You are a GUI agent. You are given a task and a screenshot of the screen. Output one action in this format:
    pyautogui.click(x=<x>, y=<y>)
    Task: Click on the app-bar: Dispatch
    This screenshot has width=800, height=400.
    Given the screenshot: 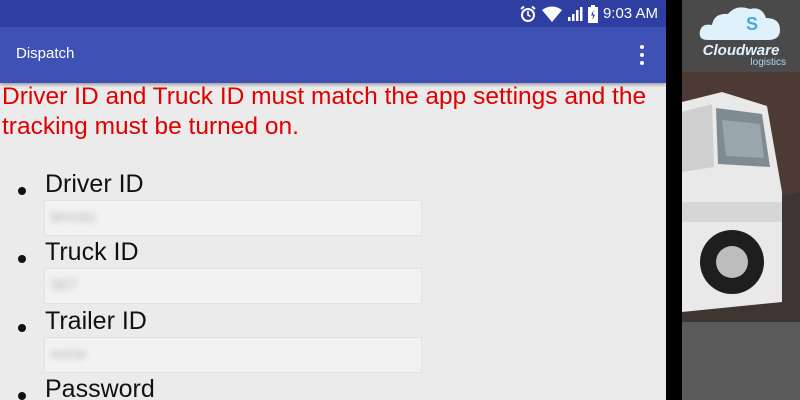 What is the action you would take?
    pyautogui.click(x=333, y=55)
    